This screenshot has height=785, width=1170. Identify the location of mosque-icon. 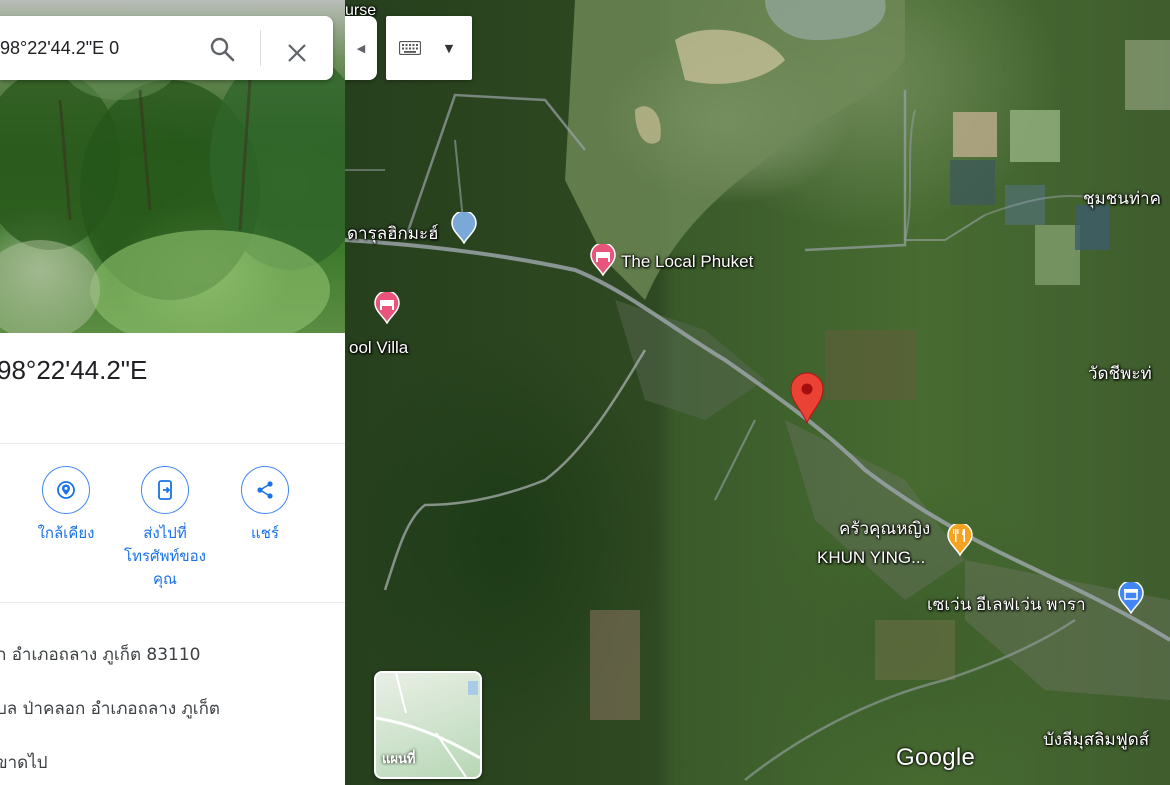
(464, 227).